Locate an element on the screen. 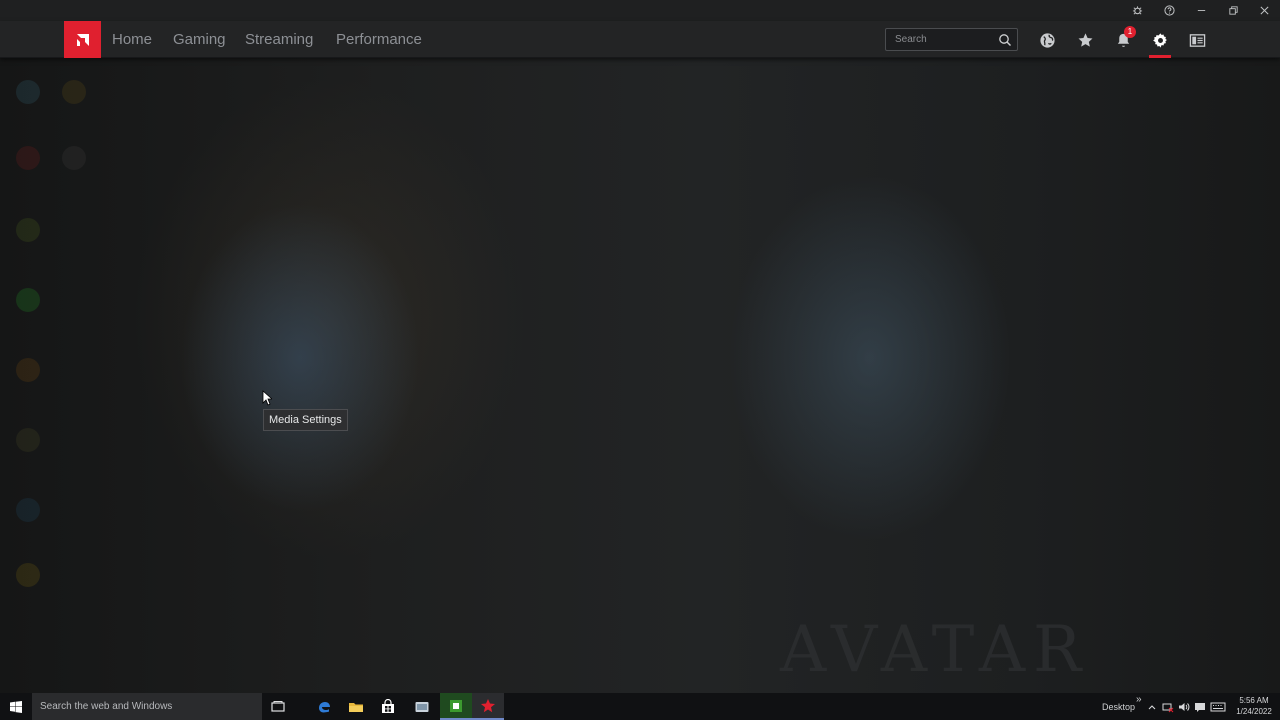  gear-icon is located at coordinates (1160, 40).